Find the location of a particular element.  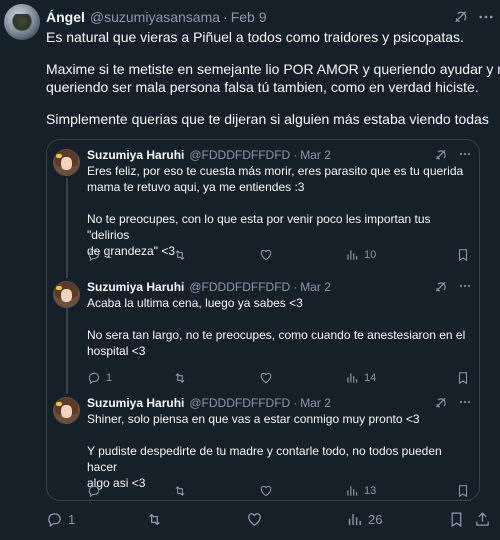

view-count: 10 is located at coordinates (370, 255).